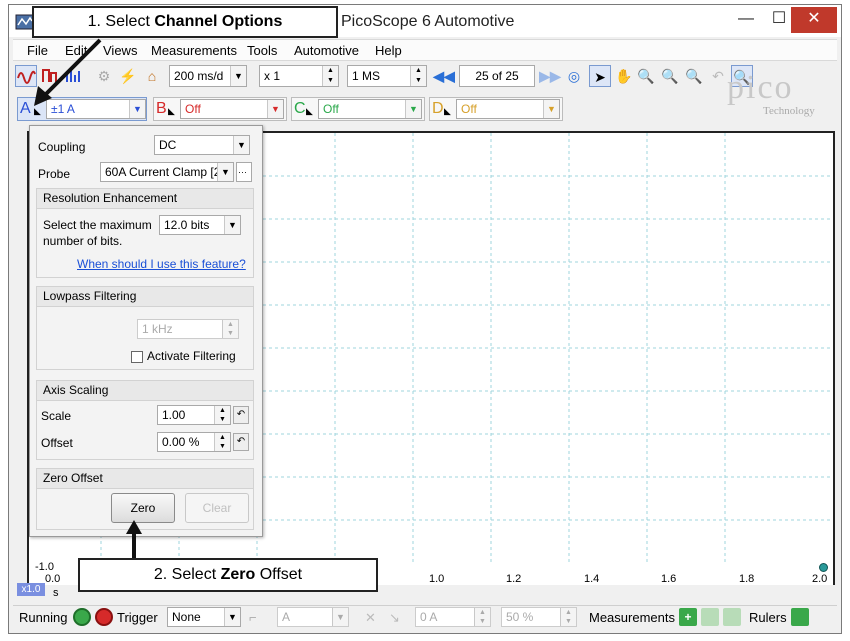 The height and width of the screenshot is (641, 850). Describe the element at coordinates (72, 68) in the screenshot. I see `arrow-step-1-line` at that location.